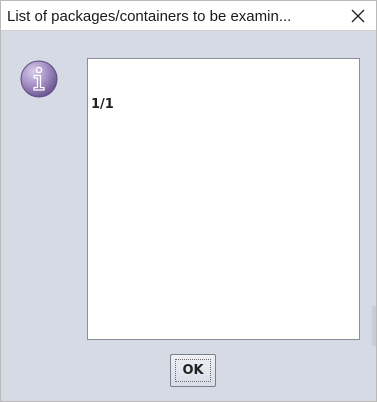 The height and width of the screenshot is (402, 377). I want to click on close-icon, so click(358, 15).